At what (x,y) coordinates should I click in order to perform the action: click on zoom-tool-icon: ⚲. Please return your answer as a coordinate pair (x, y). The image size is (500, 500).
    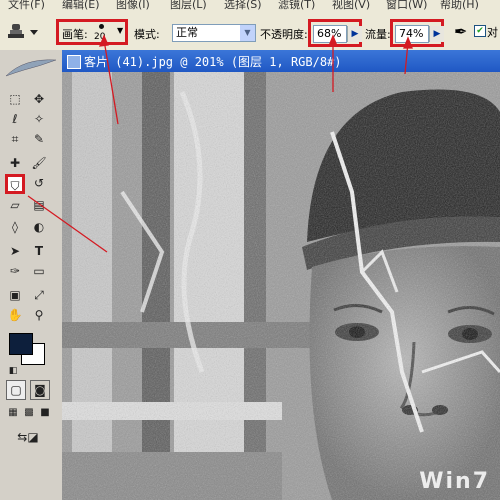
    Looking at the image, I should click on (39, 315).